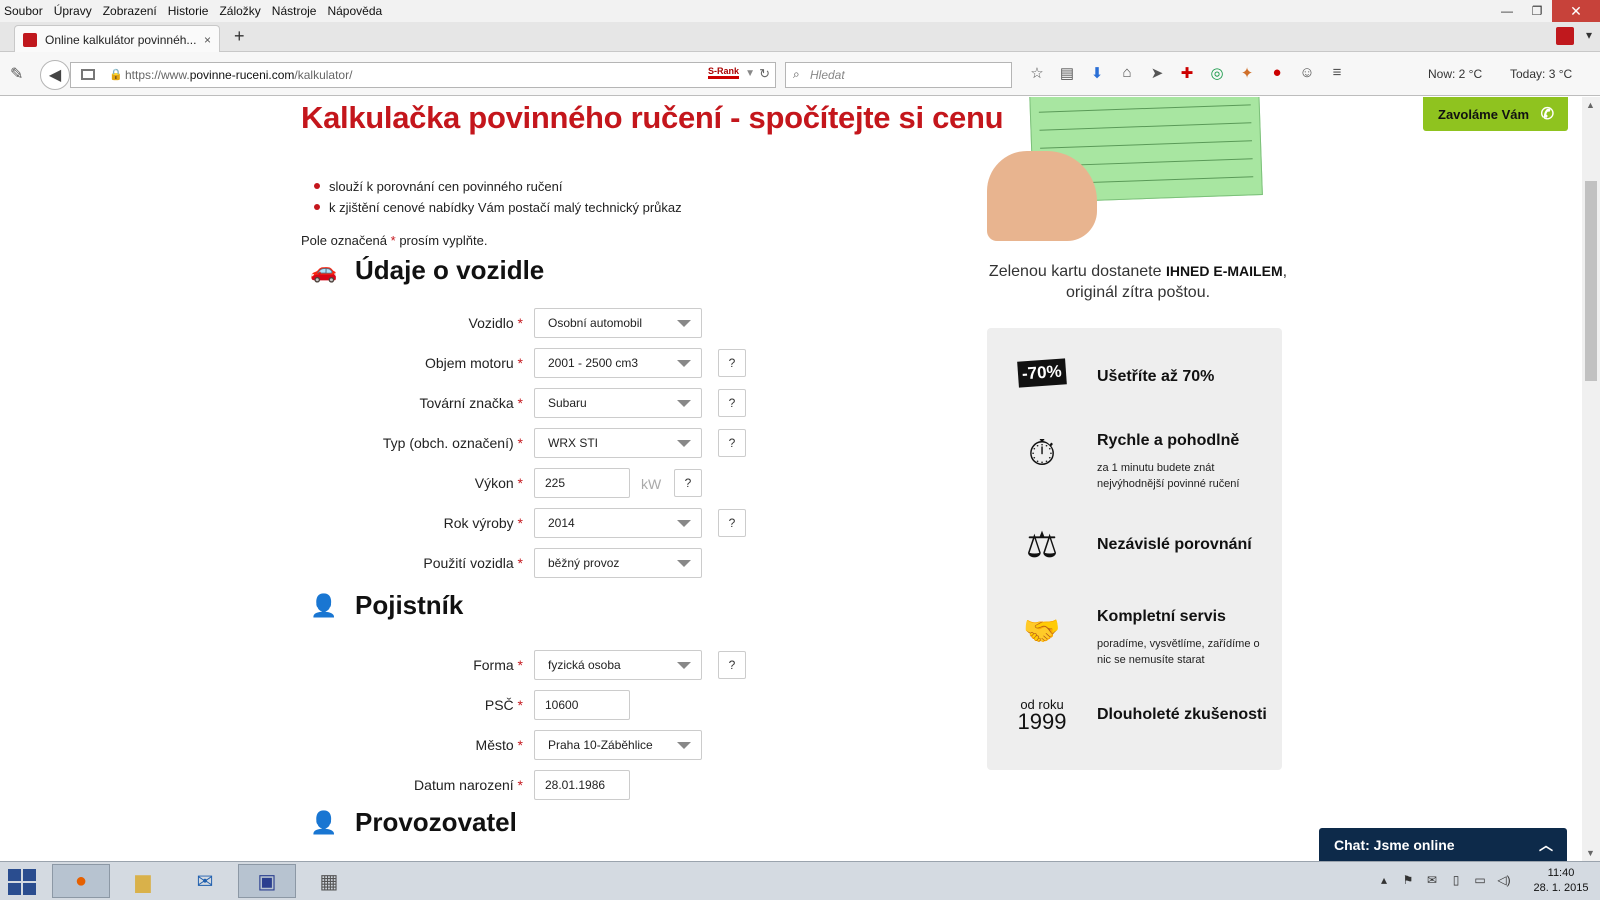 The width and height of the screenshot is (1600, 900). I want to click on field-label: Výkon *, so click(498, 483).